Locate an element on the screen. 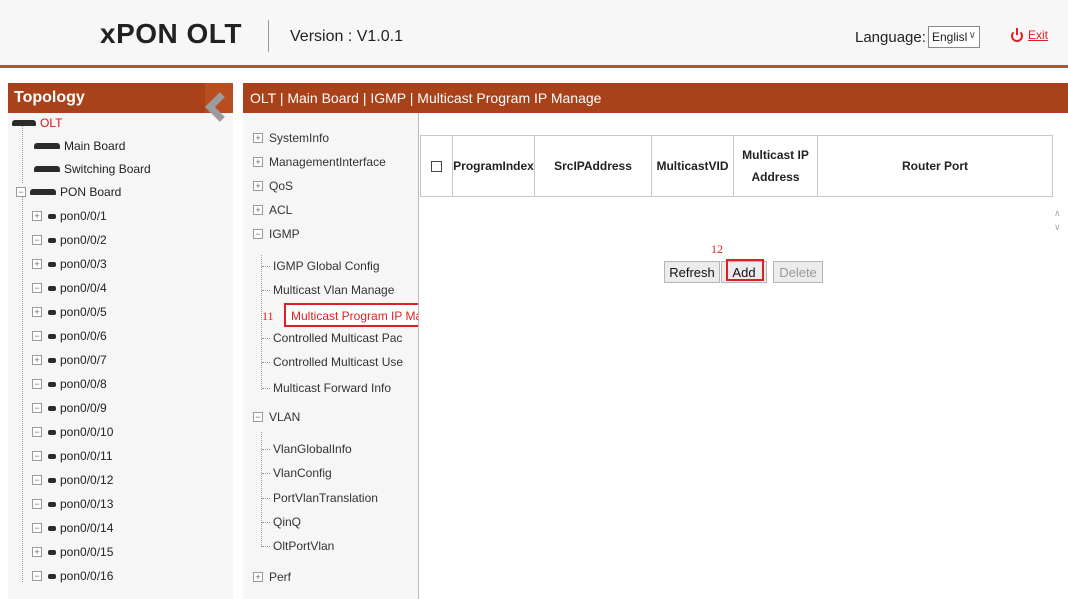 This screenshot has height=599, width=1068. exit-control: Exit is located at coordinates (1029, 35).